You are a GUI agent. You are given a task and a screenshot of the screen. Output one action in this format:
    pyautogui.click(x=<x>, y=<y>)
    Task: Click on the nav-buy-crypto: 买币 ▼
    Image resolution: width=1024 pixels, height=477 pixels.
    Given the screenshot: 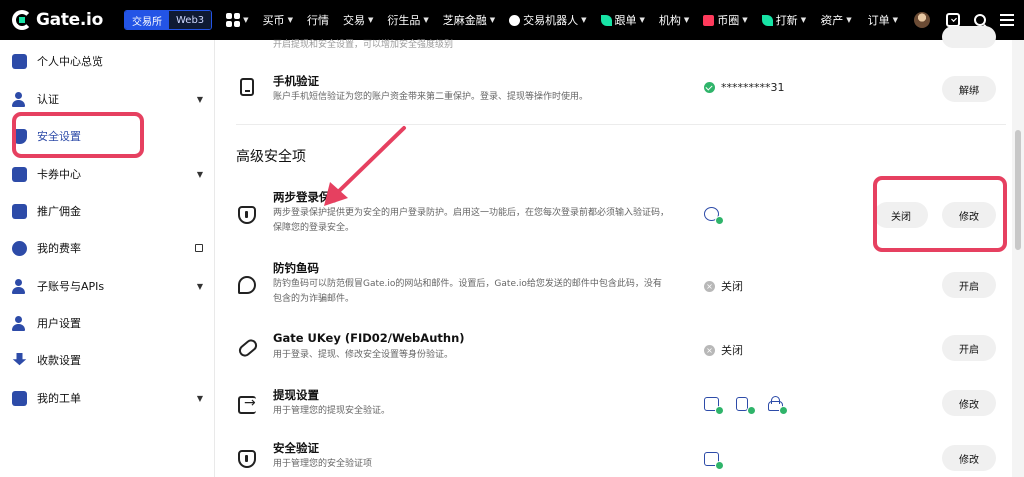 What is the action you would take?
    pyautogui.click(x=278, y=20)
    